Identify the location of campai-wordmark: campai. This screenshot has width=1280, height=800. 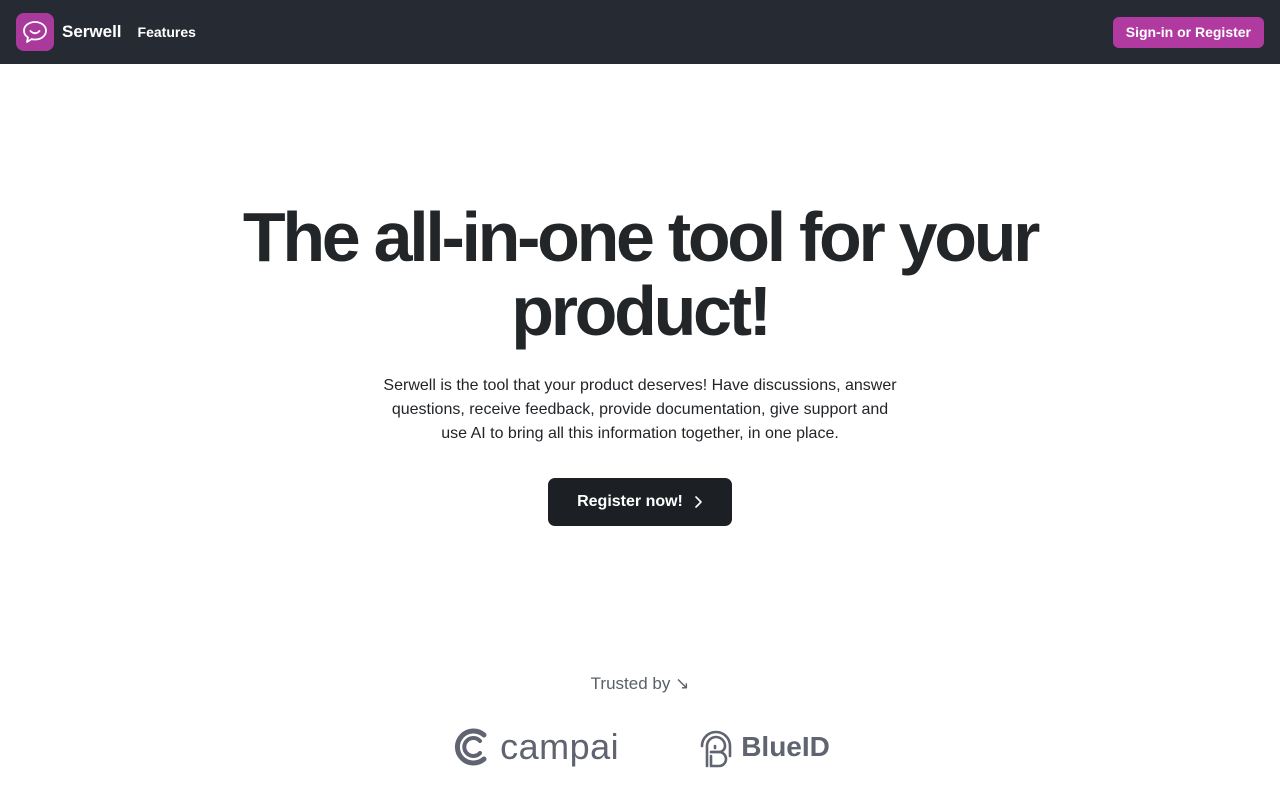
(560, 746).